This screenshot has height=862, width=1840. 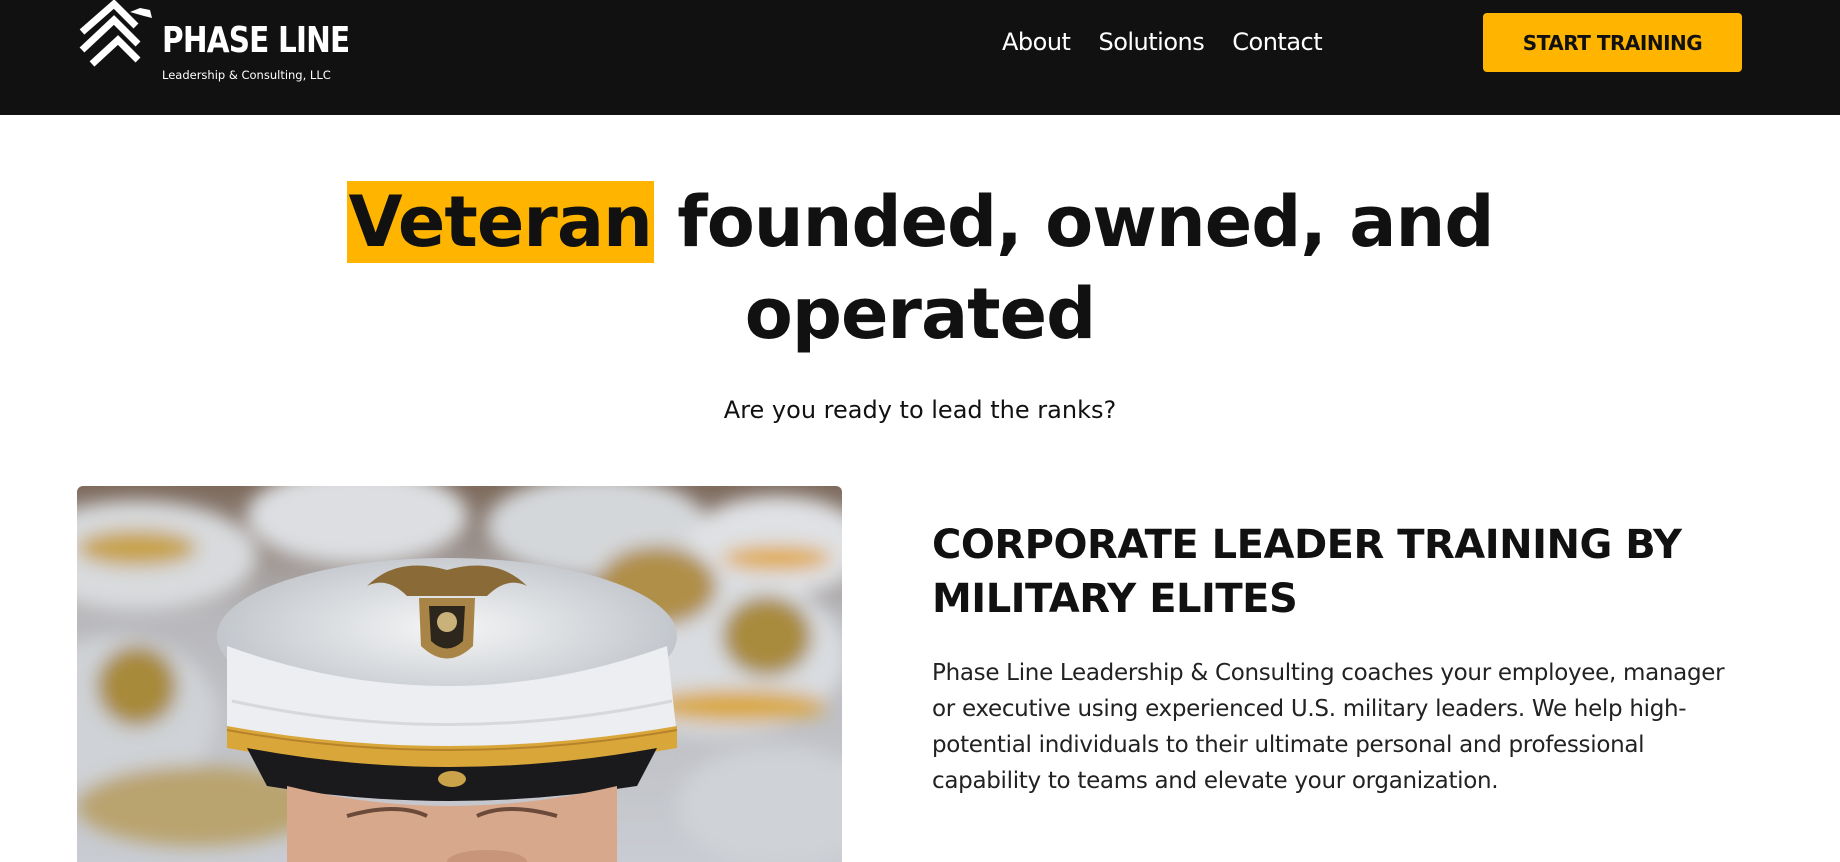 I want to click on main-nav: About Solutions Contact, so click(x=1162, y=42).